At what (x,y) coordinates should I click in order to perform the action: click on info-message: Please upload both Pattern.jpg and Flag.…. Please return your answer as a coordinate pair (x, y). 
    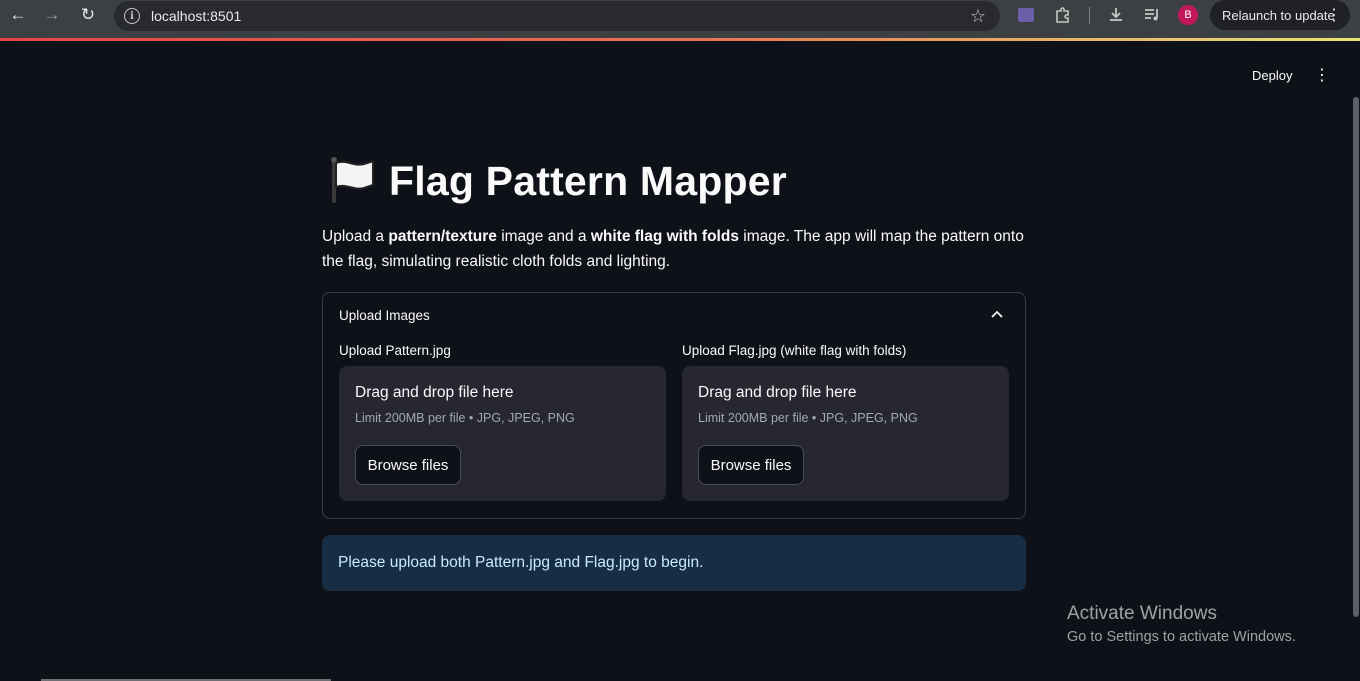
    Looking at the image, I should click on (521, 562).